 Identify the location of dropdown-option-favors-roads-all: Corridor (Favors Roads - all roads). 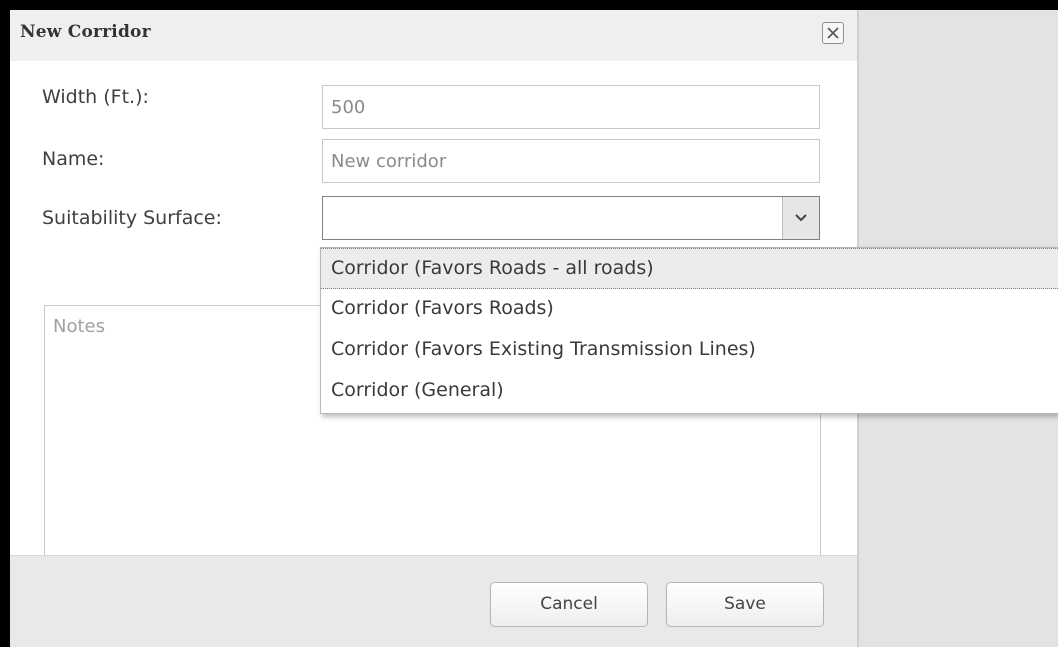
(689, 268).